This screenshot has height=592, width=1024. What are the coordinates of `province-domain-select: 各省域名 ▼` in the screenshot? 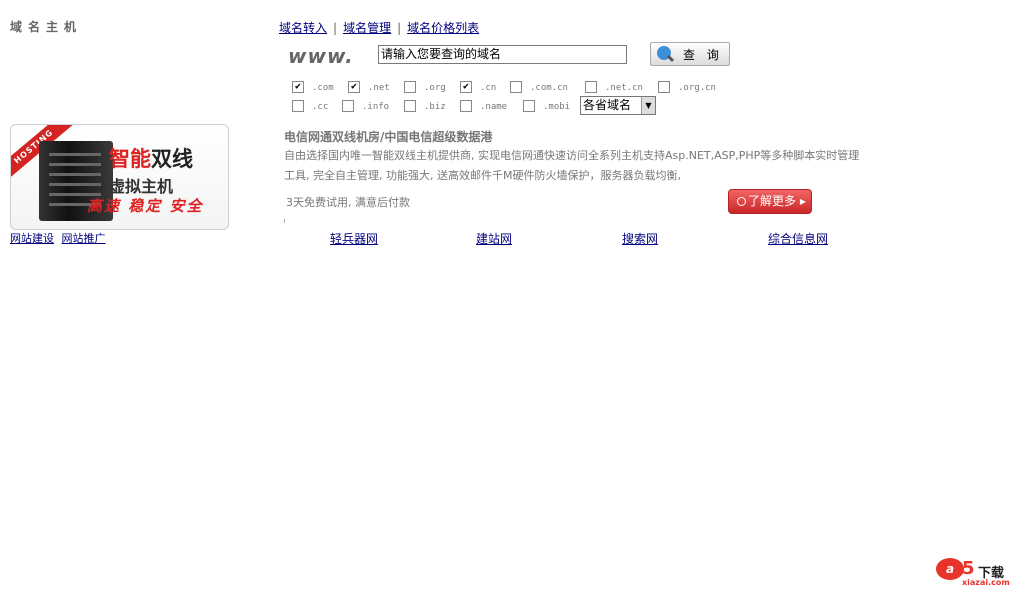 It's located at (618, 105).